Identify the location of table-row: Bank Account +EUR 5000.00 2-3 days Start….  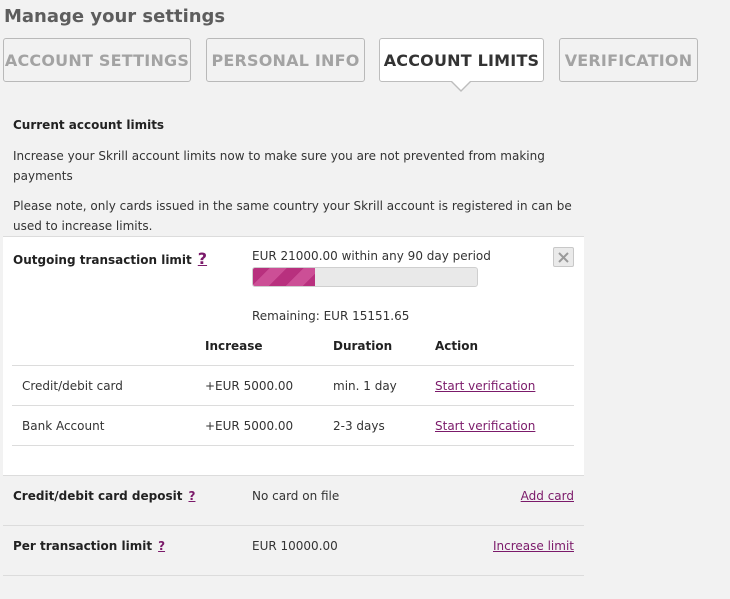
(293, 425).